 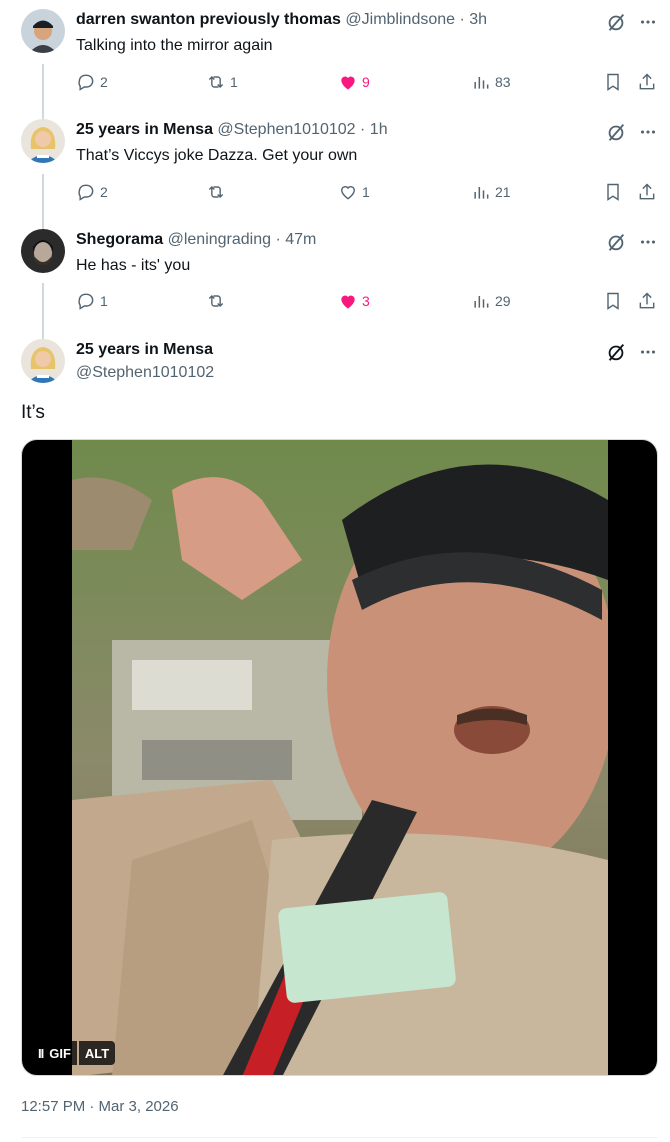 What do you see at coordinates (503, 301) in the screenshot?
I see `view-count: 29` at bounding box center [503, 301].